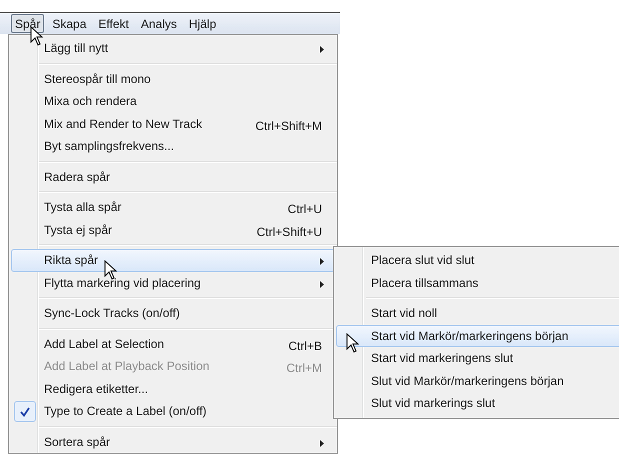  Describe the element at coordinates (173, 441) in the screenshot. I see `menu-item: Sortera spår` at that location.